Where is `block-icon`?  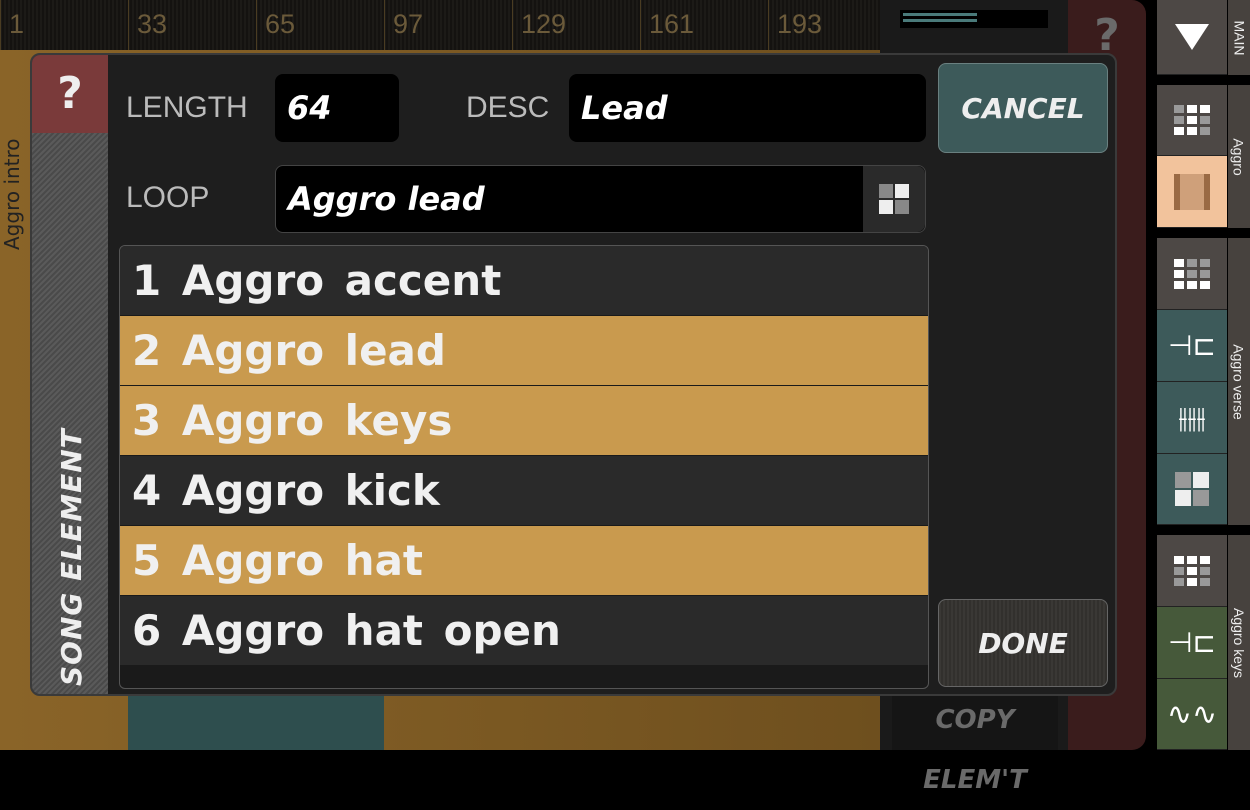
block-icon is located at coordinates (1192, 191).